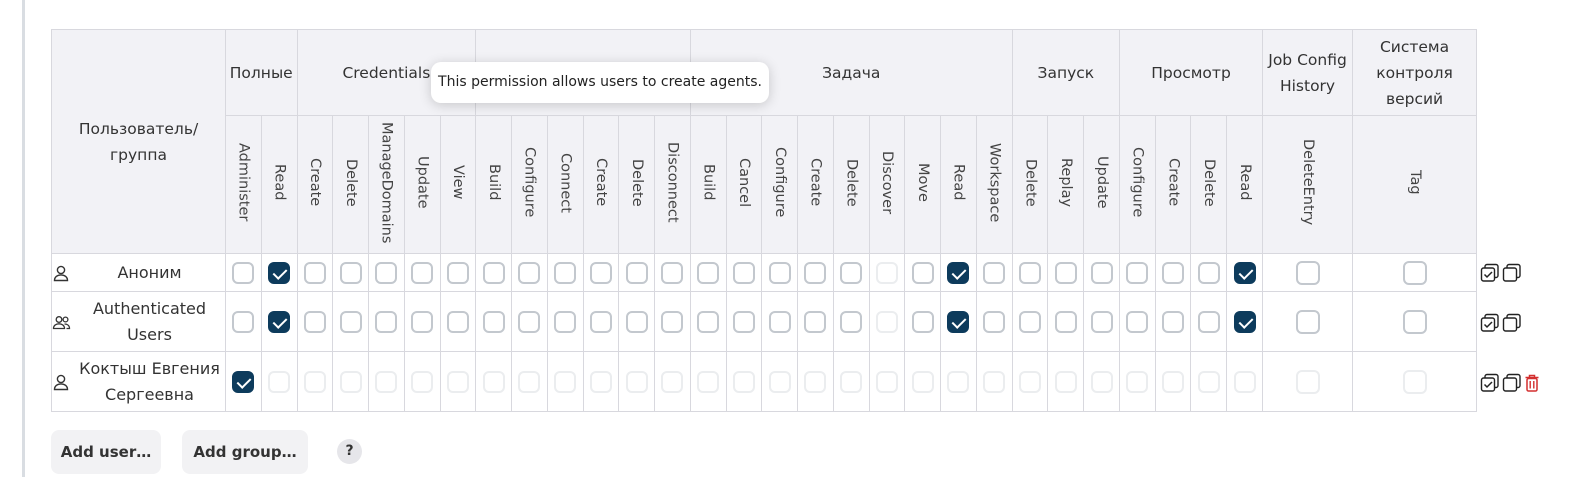  Describe the element at coordinates (1066, 72) in the screenshot. I see `permission-group-label: Запуск` at that location.